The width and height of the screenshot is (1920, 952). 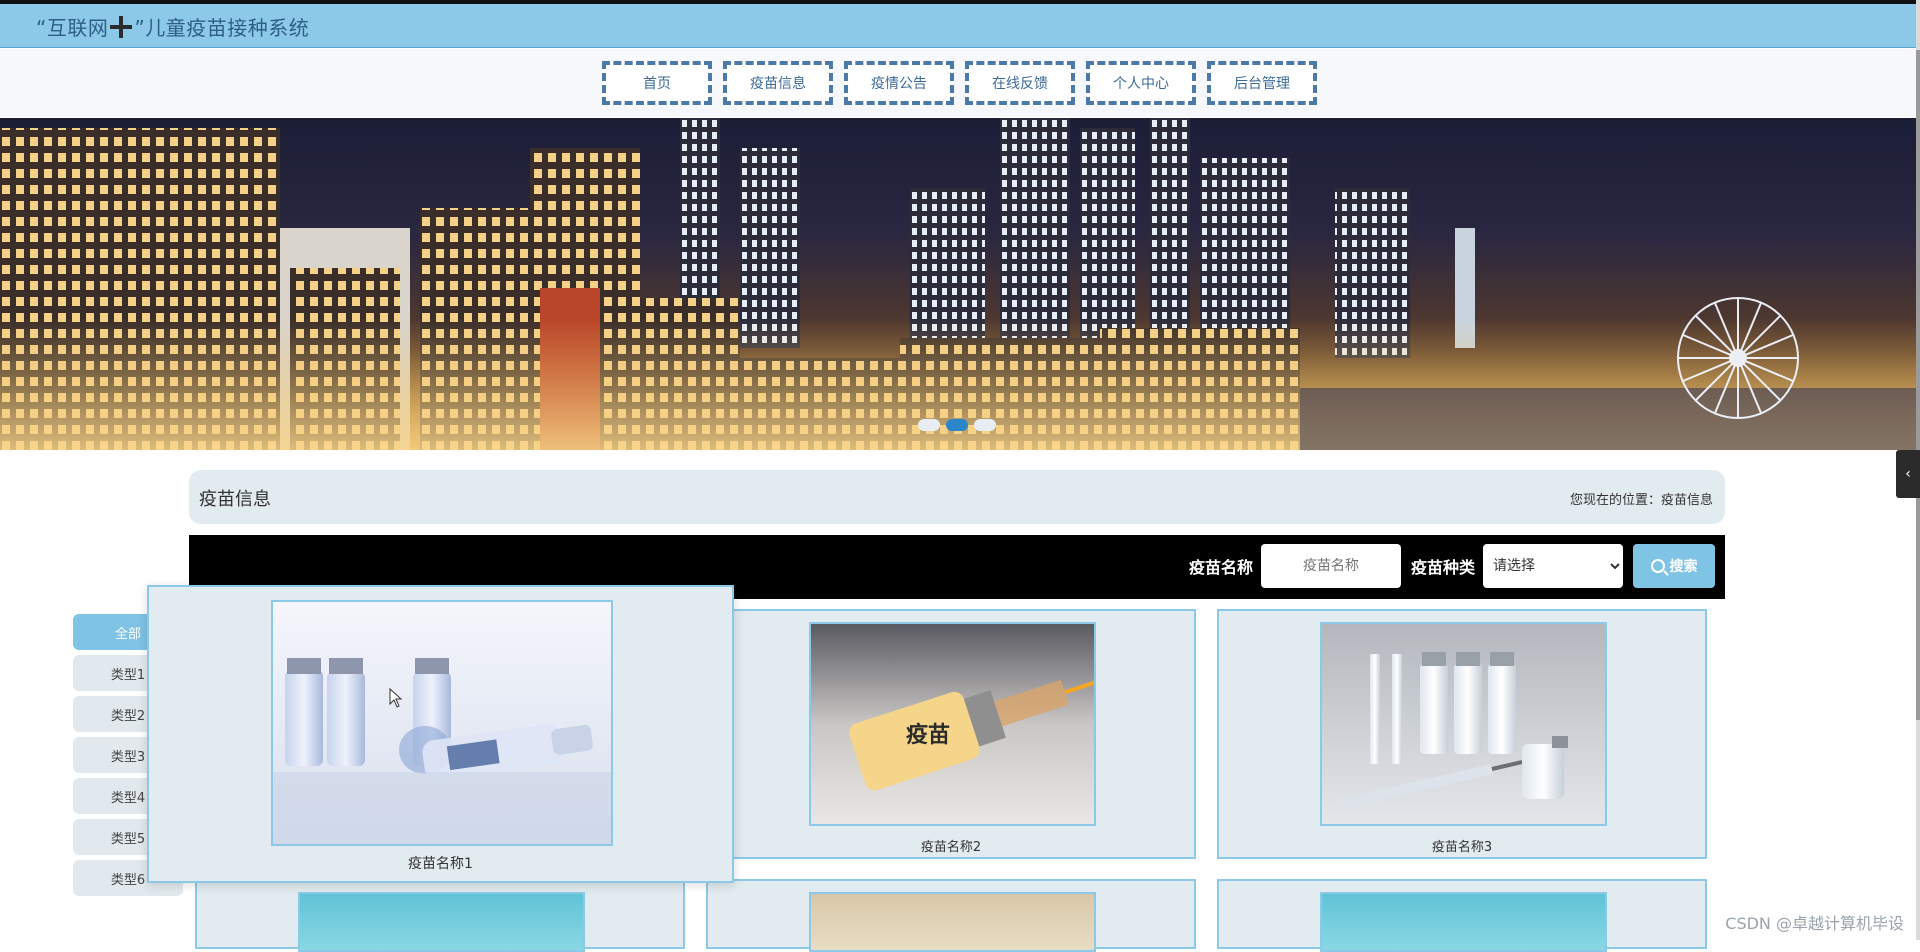 I want to click on vaccine-name-input, so click(x=1330, y=566).